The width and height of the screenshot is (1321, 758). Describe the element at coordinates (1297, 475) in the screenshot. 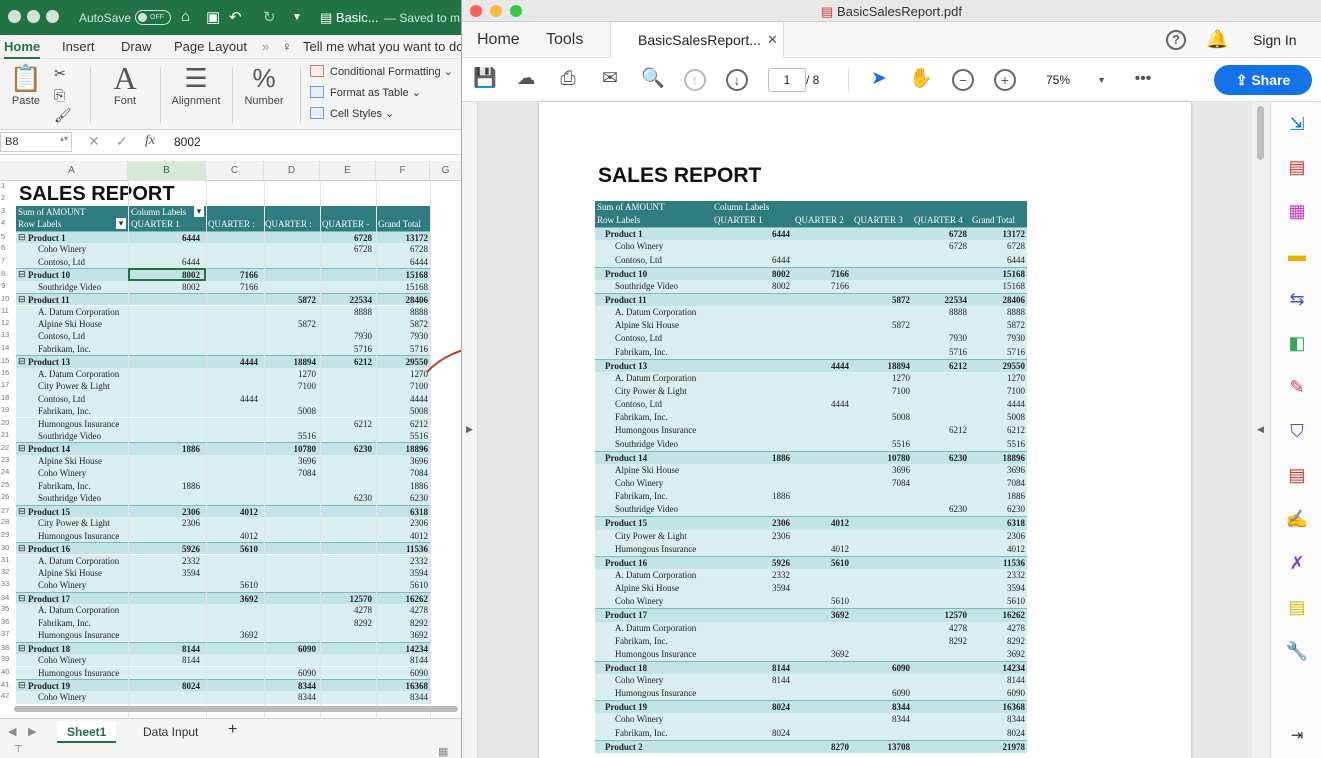

I see `compress-pdf-icon: ▤` at that location.